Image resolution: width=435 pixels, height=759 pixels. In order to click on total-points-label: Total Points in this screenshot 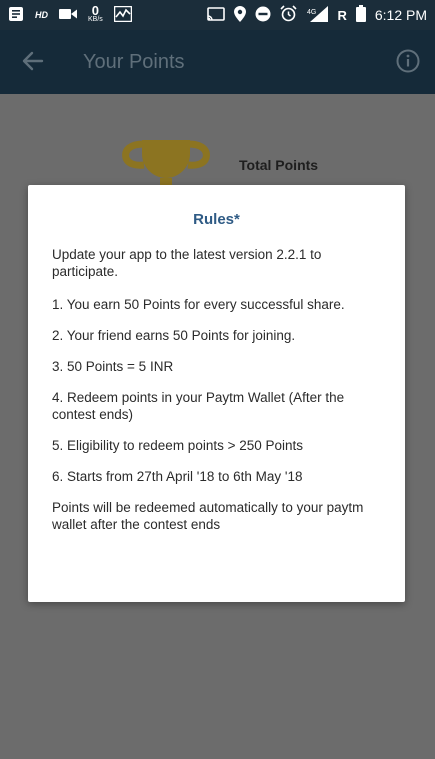, I will do `click(279, 165)`.